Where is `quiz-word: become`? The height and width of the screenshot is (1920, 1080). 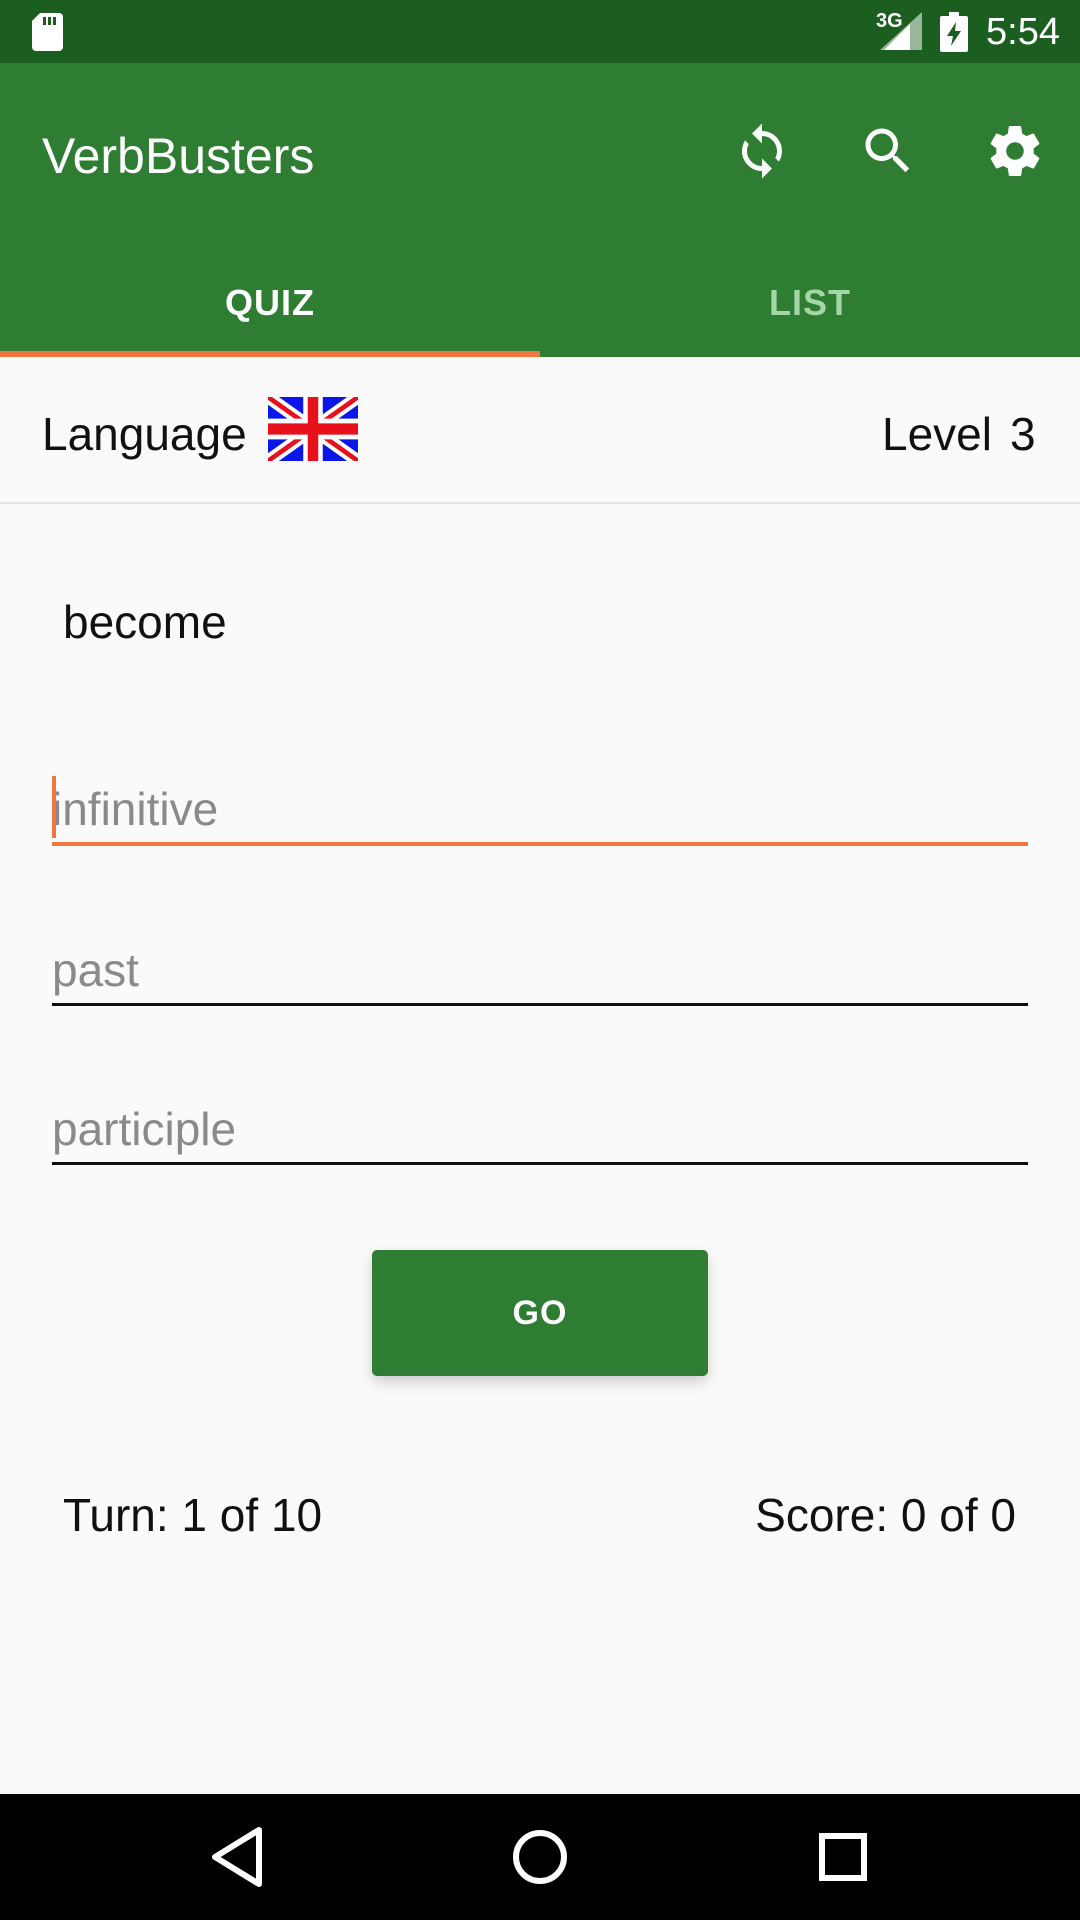 quiz-word: become is located at coordinates (145, 622).